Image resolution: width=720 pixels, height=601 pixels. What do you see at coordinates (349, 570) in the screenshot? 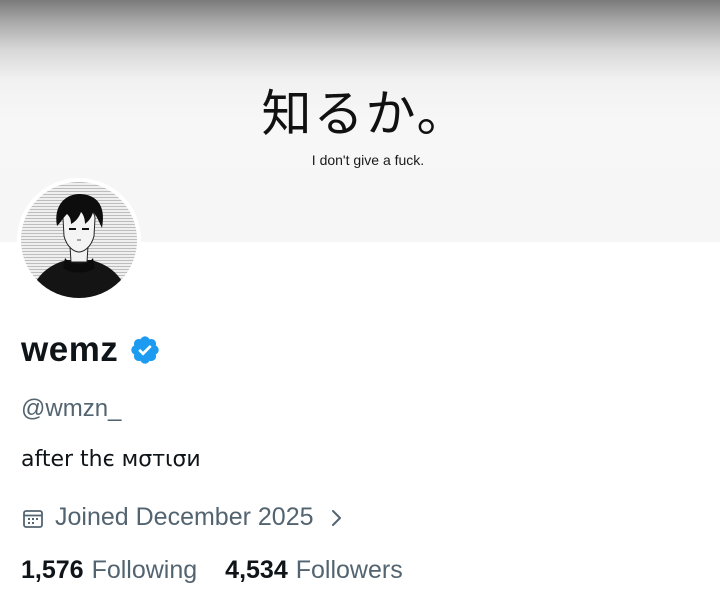
I see `followers-label: Followers` at bounding box center [349, 570].